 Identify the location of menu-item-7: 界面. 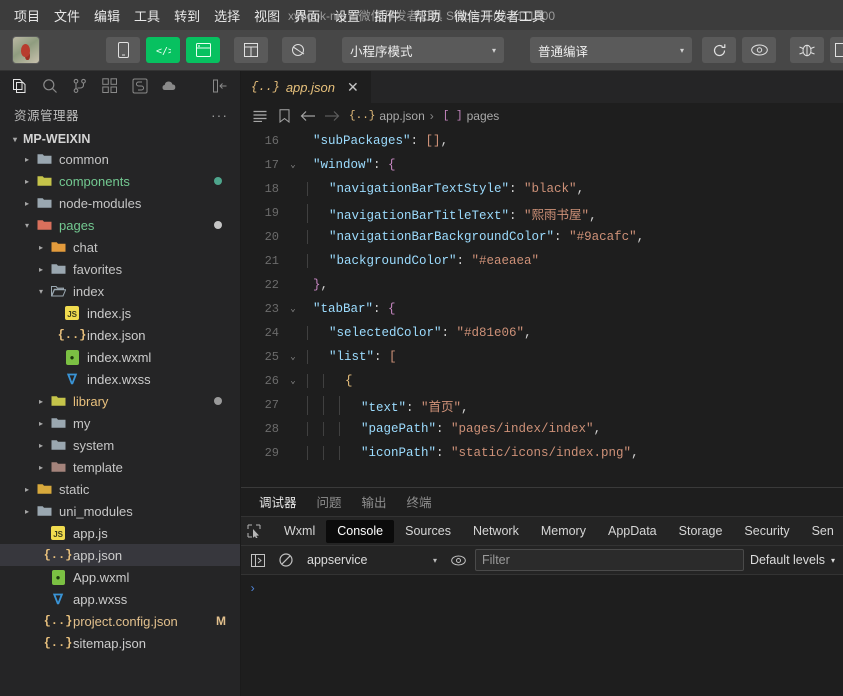
(307, 15).